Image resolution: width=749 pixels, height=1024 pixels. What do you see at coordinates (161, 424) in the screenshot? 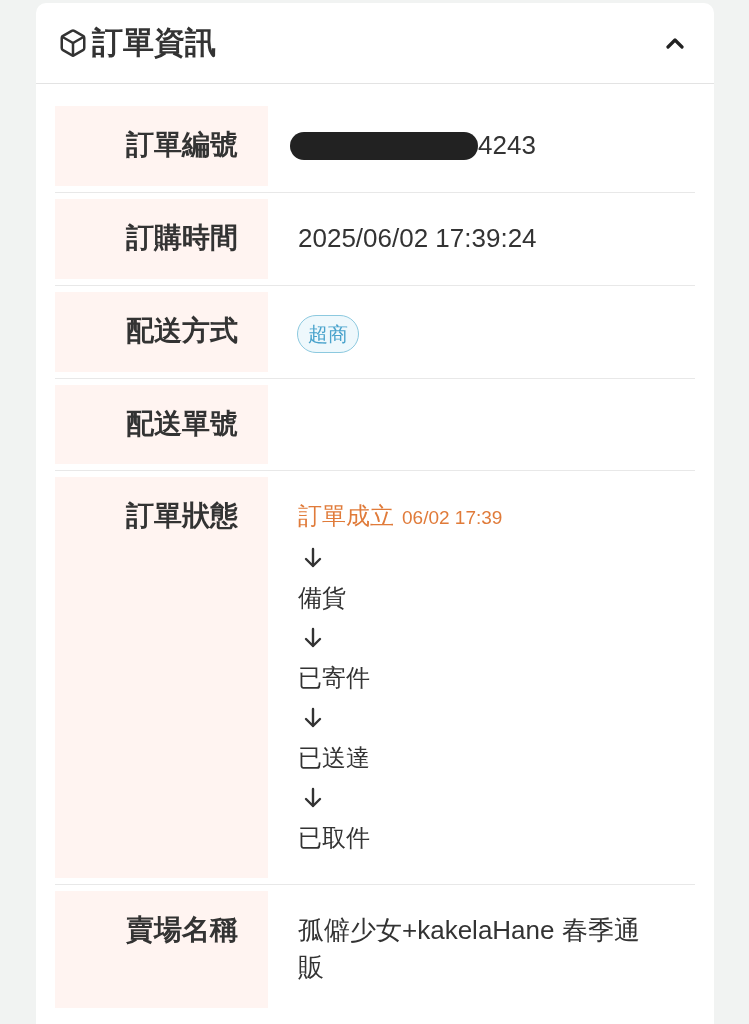
I see `field-label: 配送單號` at bounding box center [161, 424].